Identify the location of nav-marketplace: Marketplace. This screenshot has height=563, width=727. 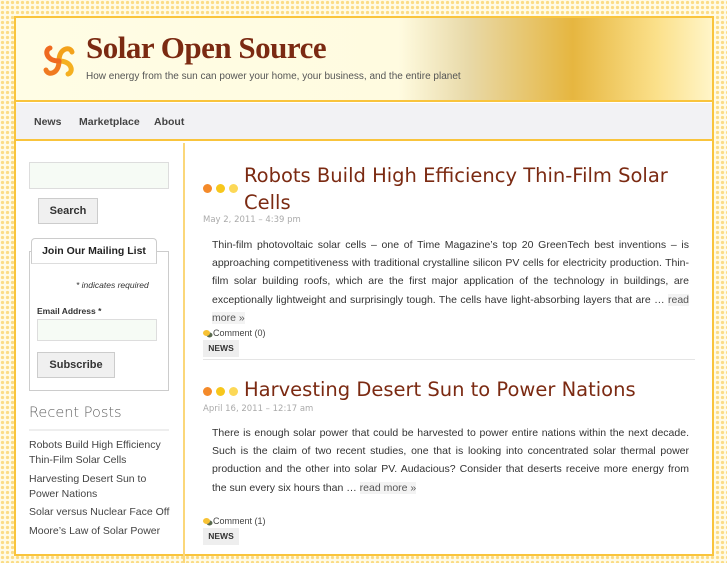
(109, 122).